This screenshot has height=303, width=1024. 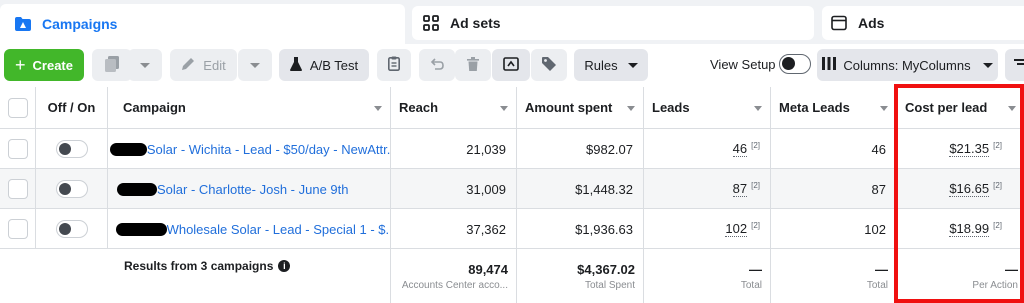 What do you see at coordinates (613, 23) in the screenshot?
I see `tab-ad-sets: Ad sets` at bounding box center [613, 23].